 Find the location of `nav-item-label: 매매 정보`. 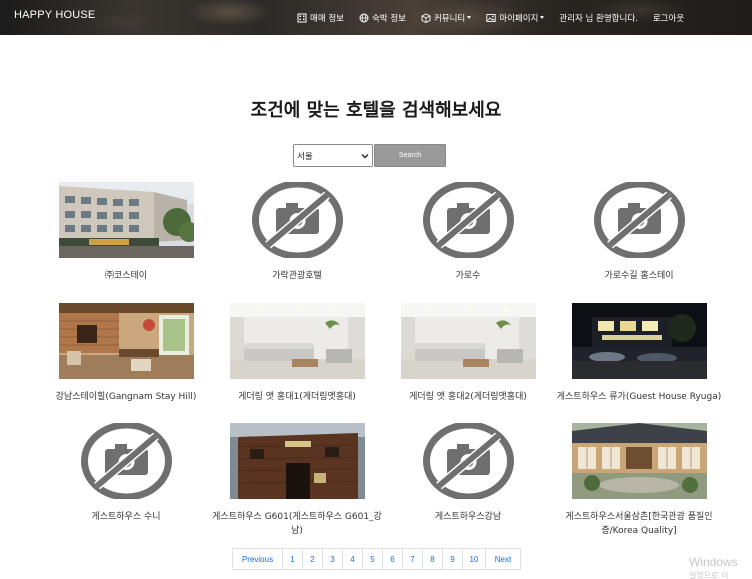

nav-item-label: 매매 정보 is located at coordinates (327, 18).